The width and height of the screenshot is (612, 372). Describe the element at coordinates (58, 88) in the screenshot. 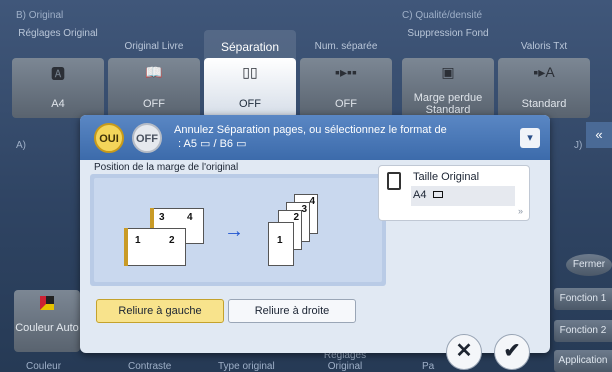

I see `original-settings-button: 🅰 A4` at that location.